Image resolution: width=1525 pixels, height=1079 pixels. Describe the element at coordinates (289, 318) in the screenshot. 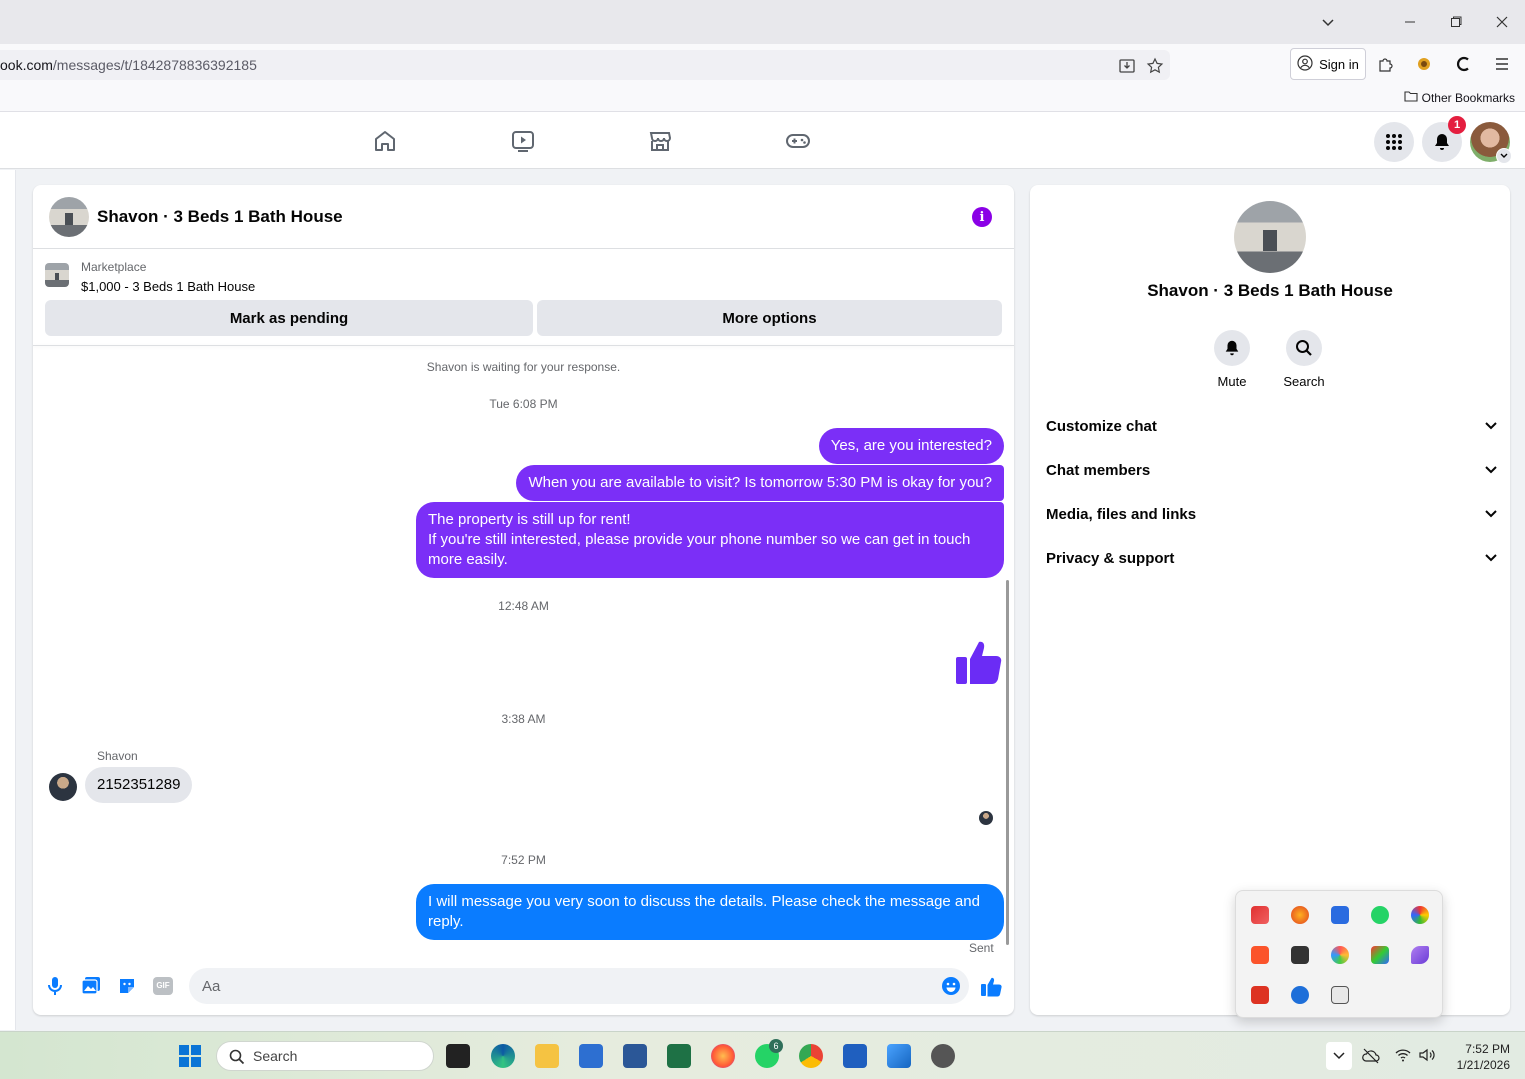

I see `mark-as-pending-button: Mark as pending` at that location.